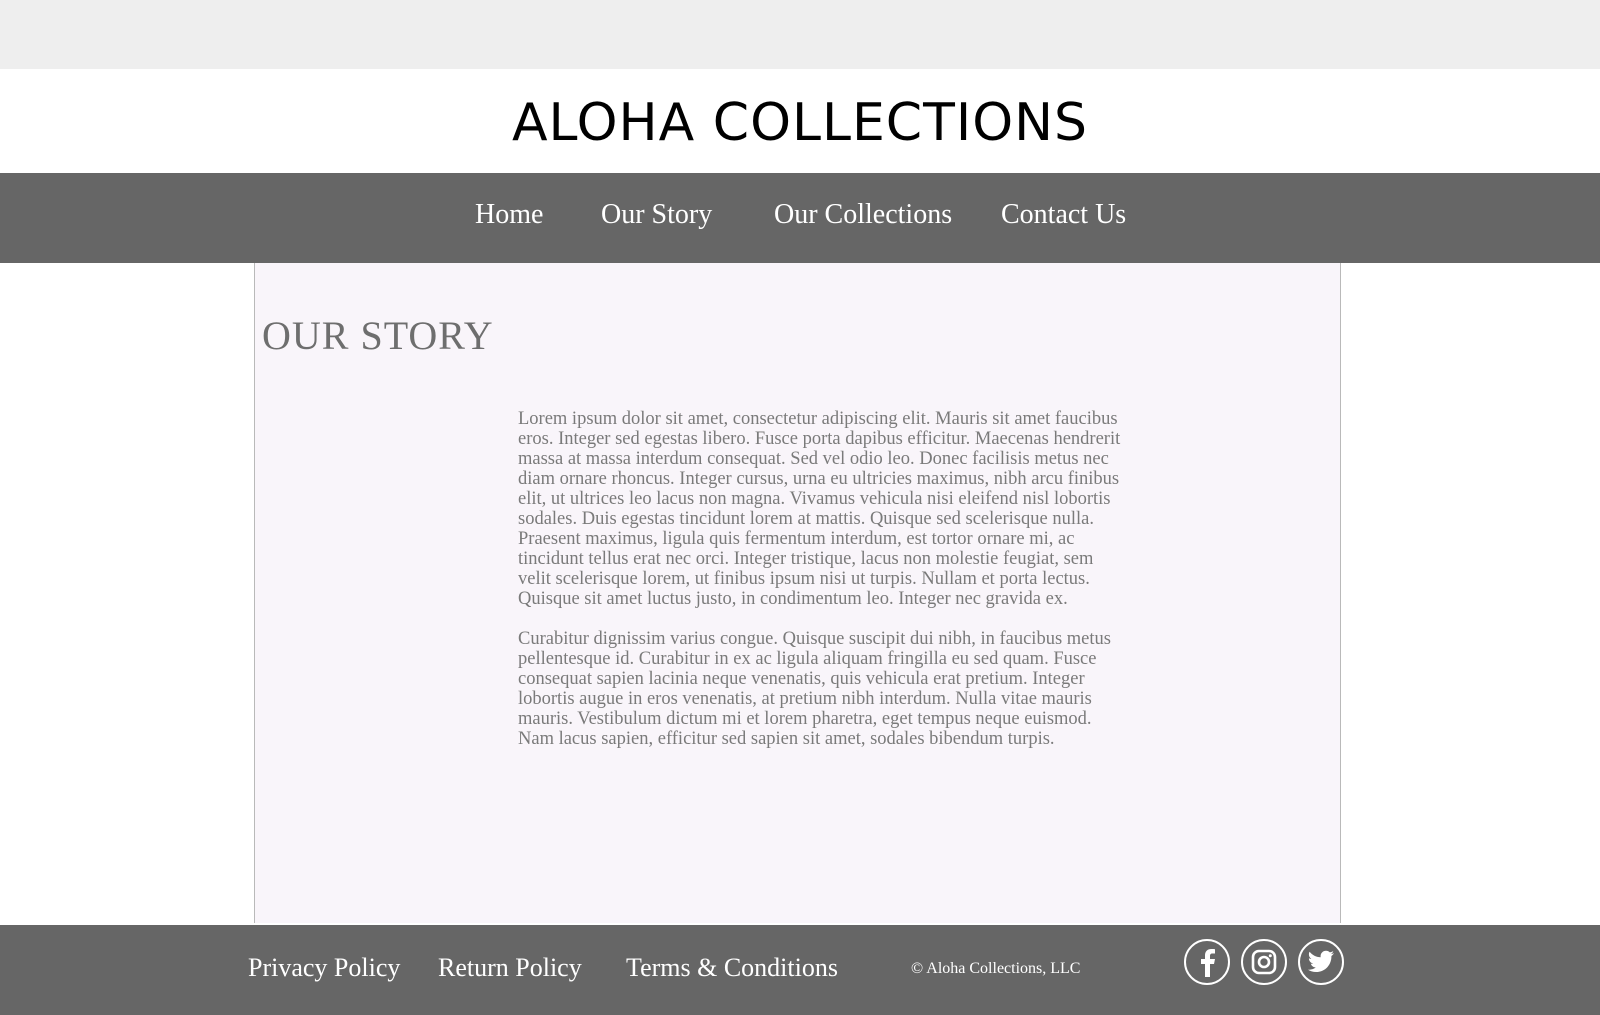  Describe the element at coordinates (732, 968) in the screenshot. I see `footer-terms-conditions: Terms & Conditions` at that location.